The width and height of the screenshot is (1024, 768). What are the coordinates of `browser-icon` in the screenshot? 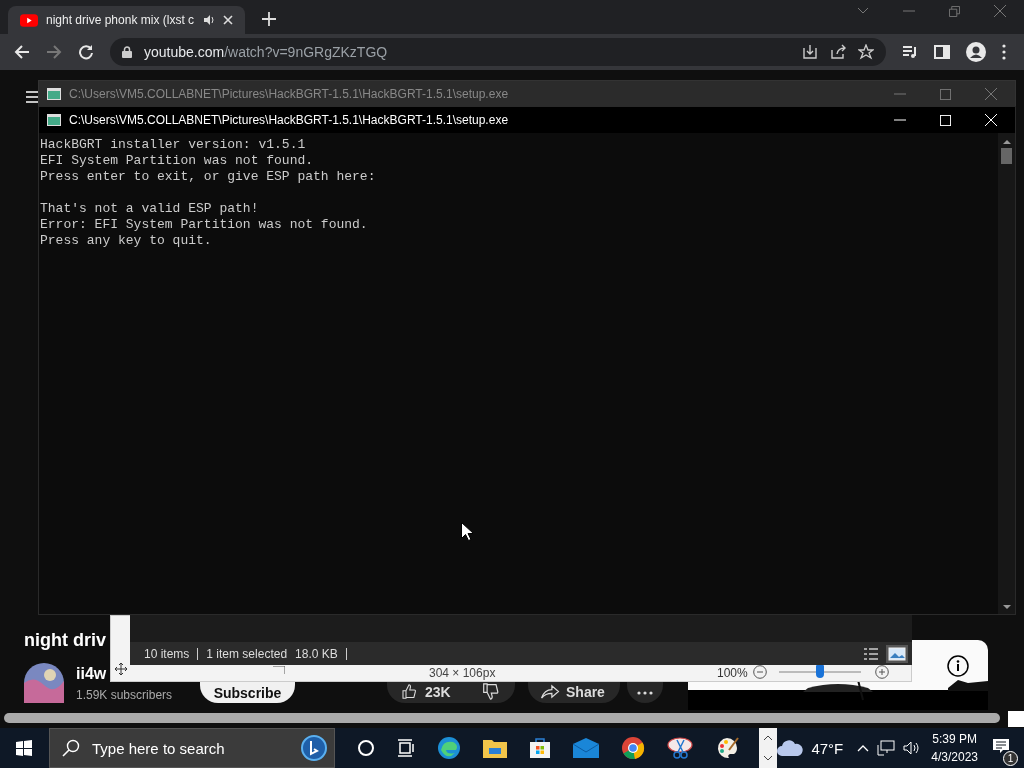 It's located at (449, 748).